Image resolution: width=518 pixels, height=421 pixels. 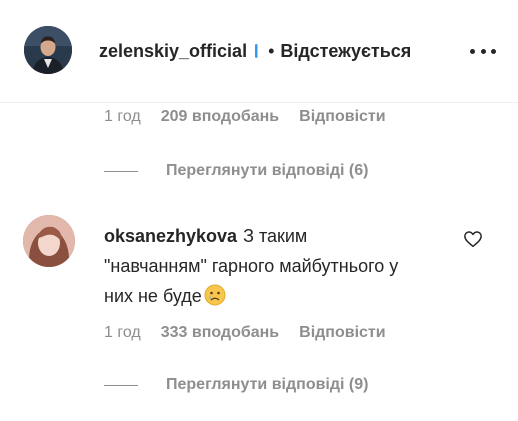 What do you see at coordinates (220, 333) in the screenshot?
I see `comment-likes: 333 вподобань` at bounding box center [220, 333].